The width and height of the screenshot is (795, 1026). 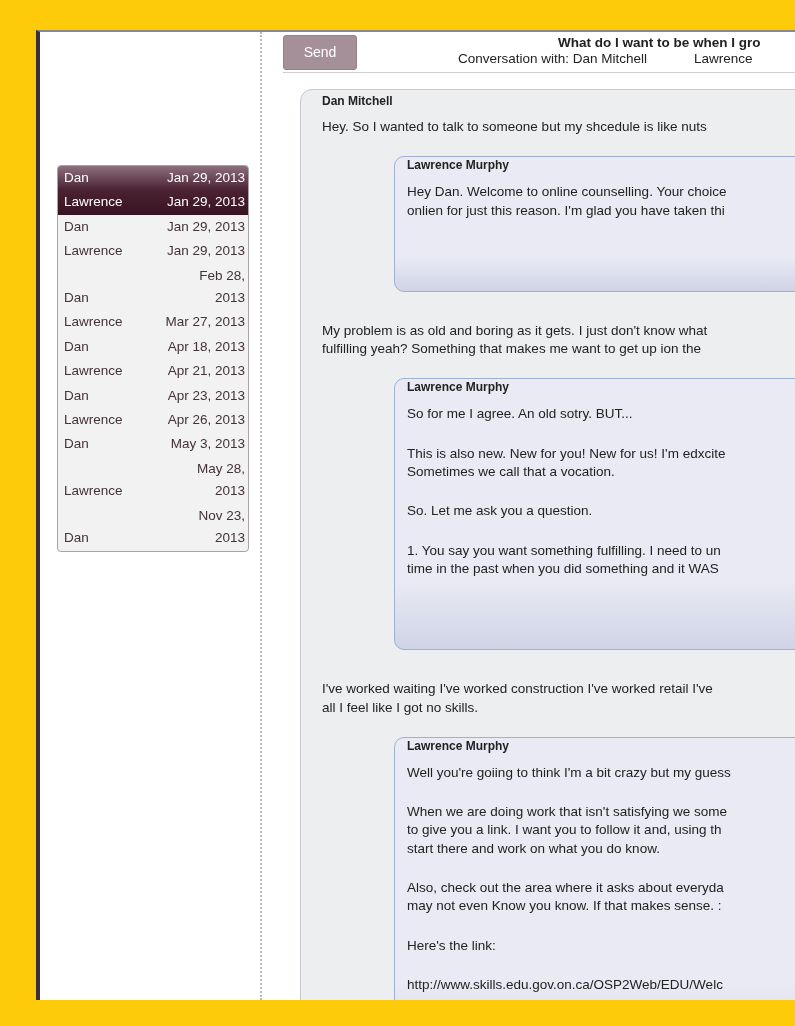 I want to click on conversation-with-label: Conversation with: Dan Mitchell, so click(x=553, y=59).